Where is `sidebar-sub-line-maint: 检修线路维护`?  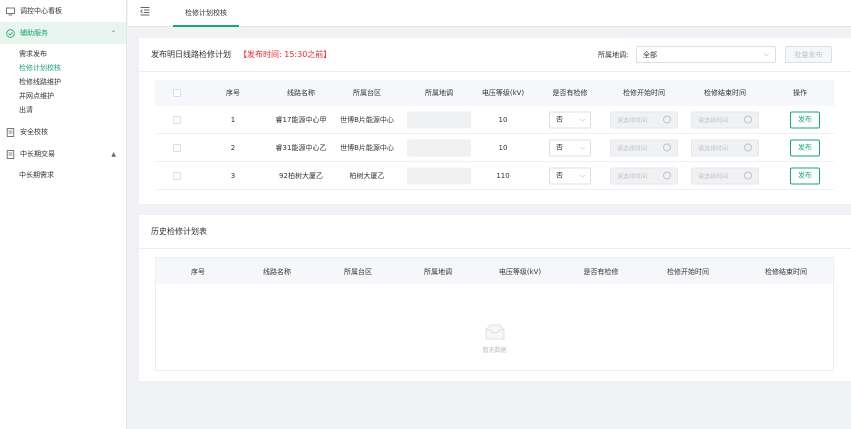 sidebar-sub-line-maint: 检修线路维护 is located at coordinates (63, 82).